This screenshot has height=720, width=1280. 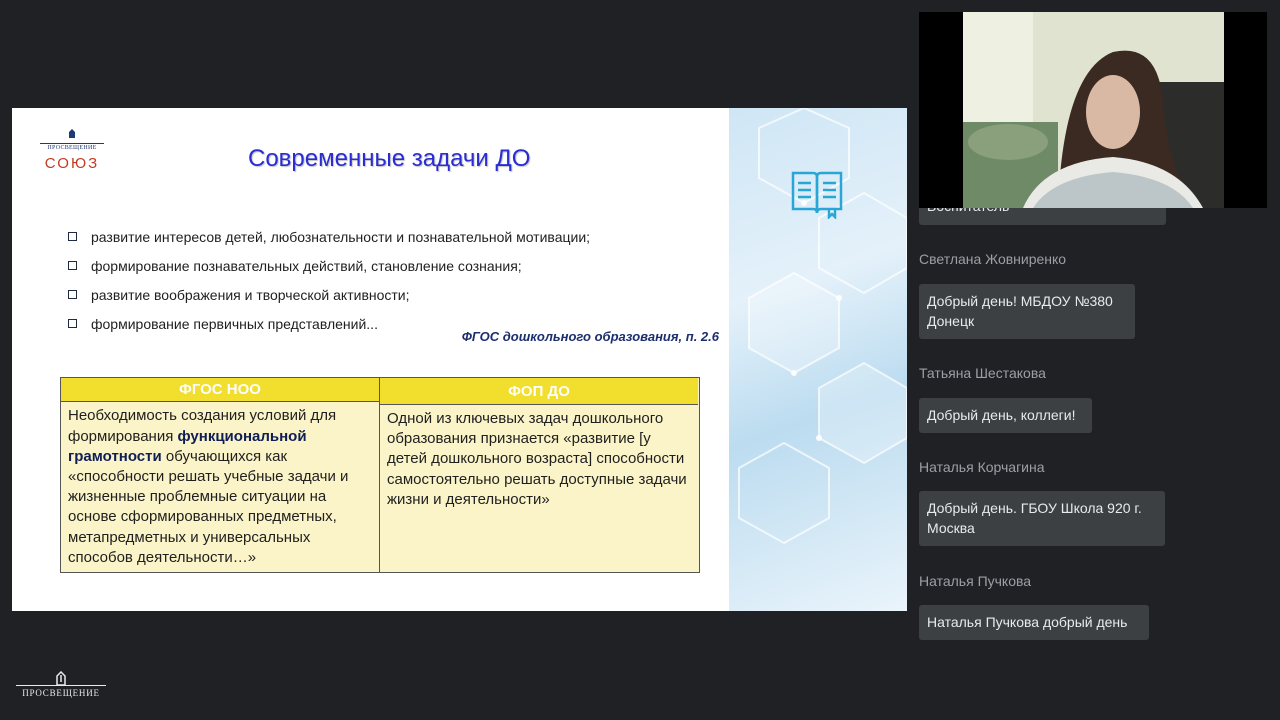 What do you see at coordinates (72, 163) in the screenshot?
I see `brand-name: СОЮЗ` at bounding box center [72, 163].